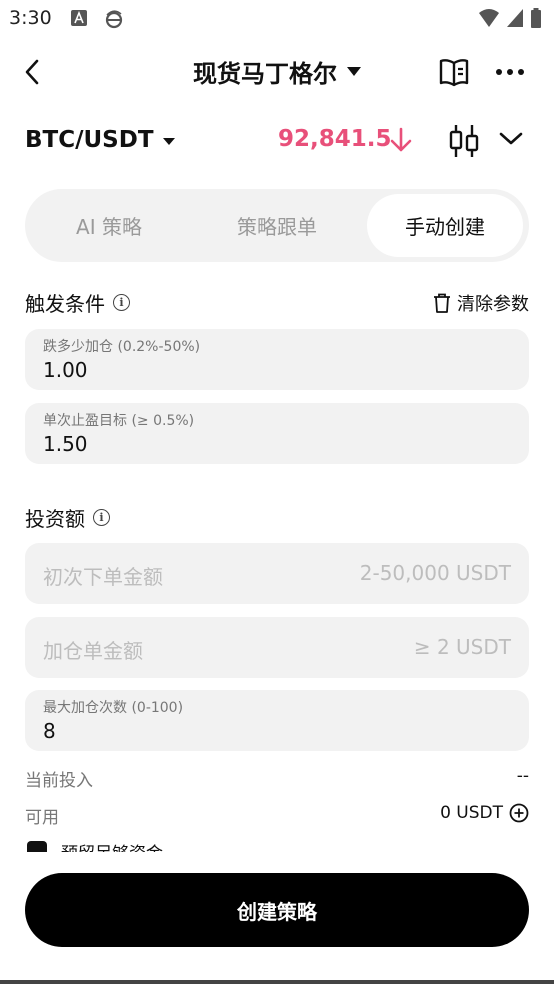 This screenshot has height=984, width=554. I want to click on trigger-title: 触发条件, so click(65, 304).